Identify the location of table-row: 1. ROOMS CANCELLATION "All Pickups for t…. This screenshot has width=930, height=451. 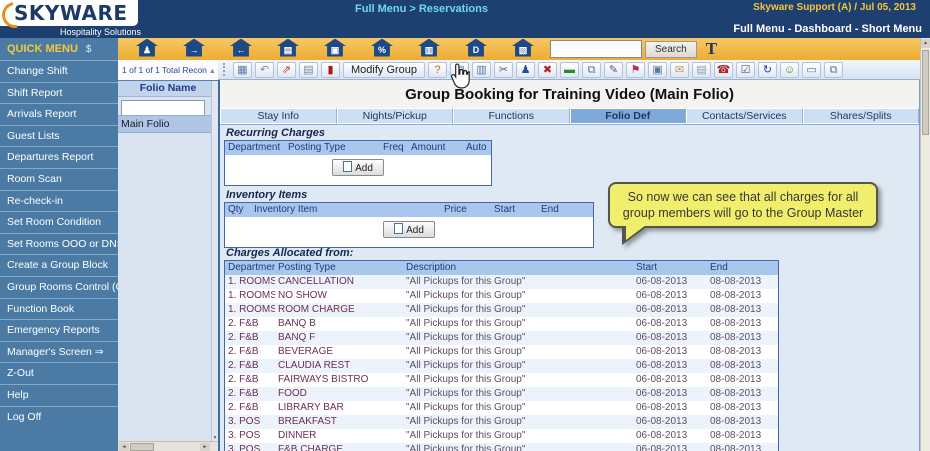
(501, 282).